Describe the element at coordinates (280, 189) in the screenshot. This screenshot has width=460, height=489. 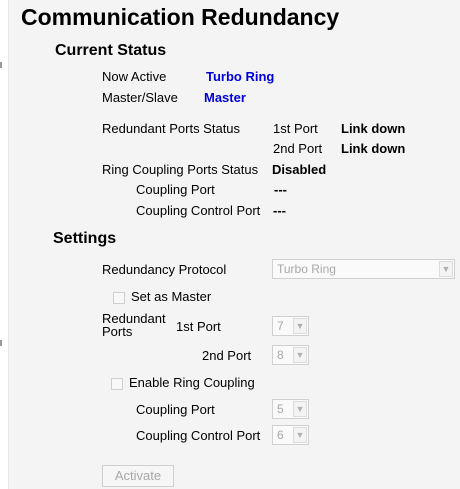
I see `status-coupling-port-value: ---` at that location.